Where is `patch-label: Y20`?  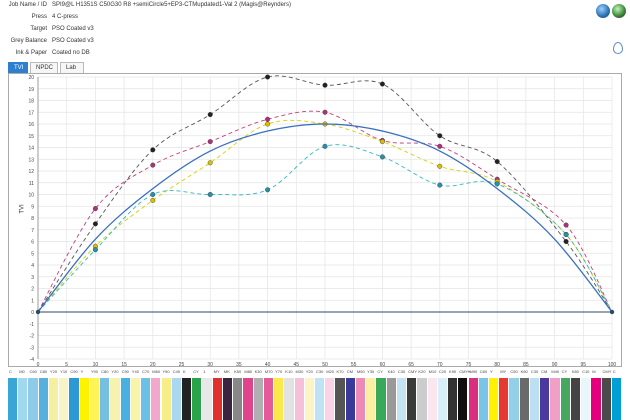 patch-label: Y20 is located at coordinates (53, 371).